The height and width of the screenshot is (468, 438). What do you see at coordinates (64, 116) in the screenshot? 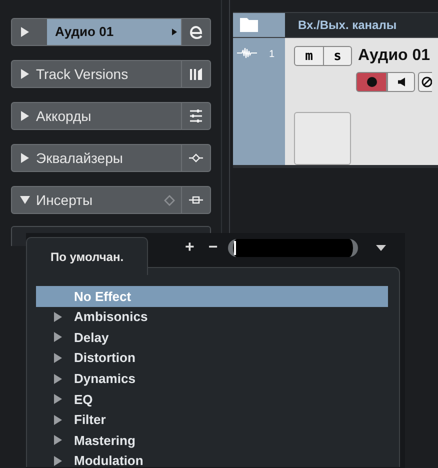
I see `section-title: Аккорды` at bounding box center [64, 116].